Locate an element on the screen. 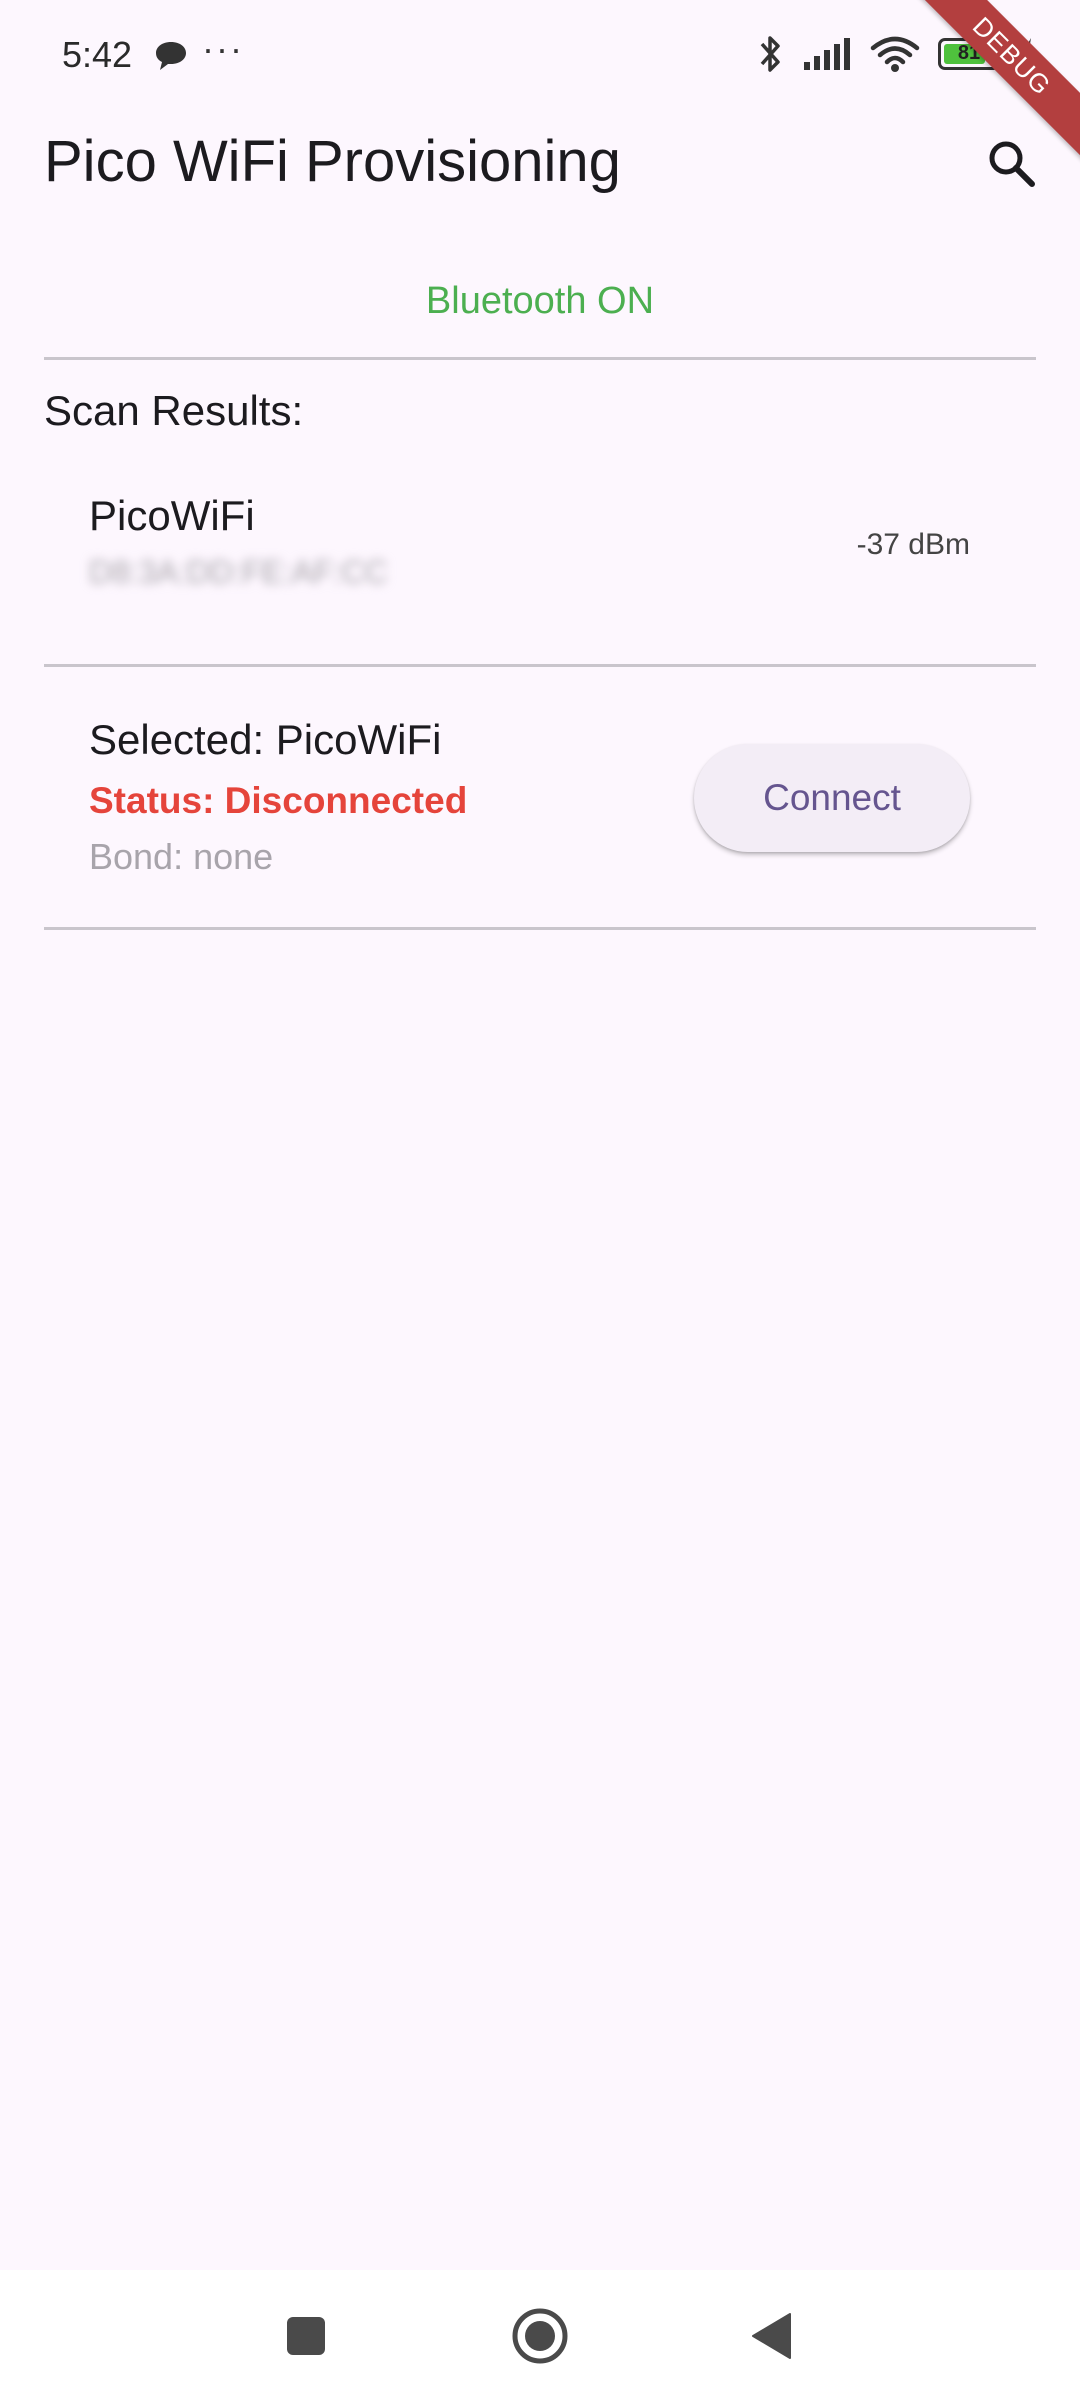  connect-button: Connect is located at coordinates (832, 798).